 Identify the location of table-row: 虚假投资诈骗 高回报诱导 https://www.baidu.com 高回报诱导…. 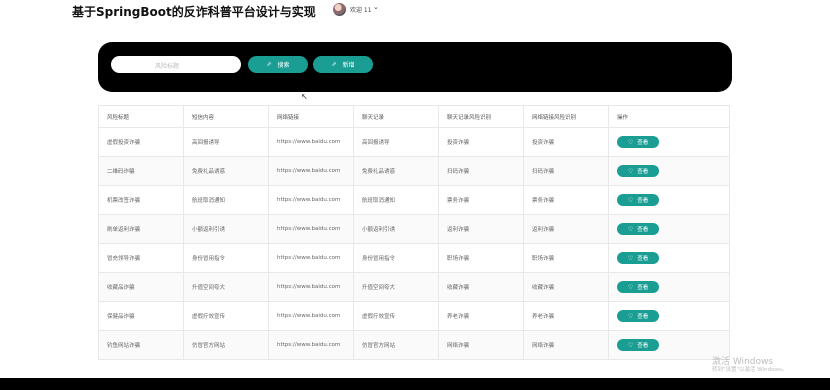
(414, 142).